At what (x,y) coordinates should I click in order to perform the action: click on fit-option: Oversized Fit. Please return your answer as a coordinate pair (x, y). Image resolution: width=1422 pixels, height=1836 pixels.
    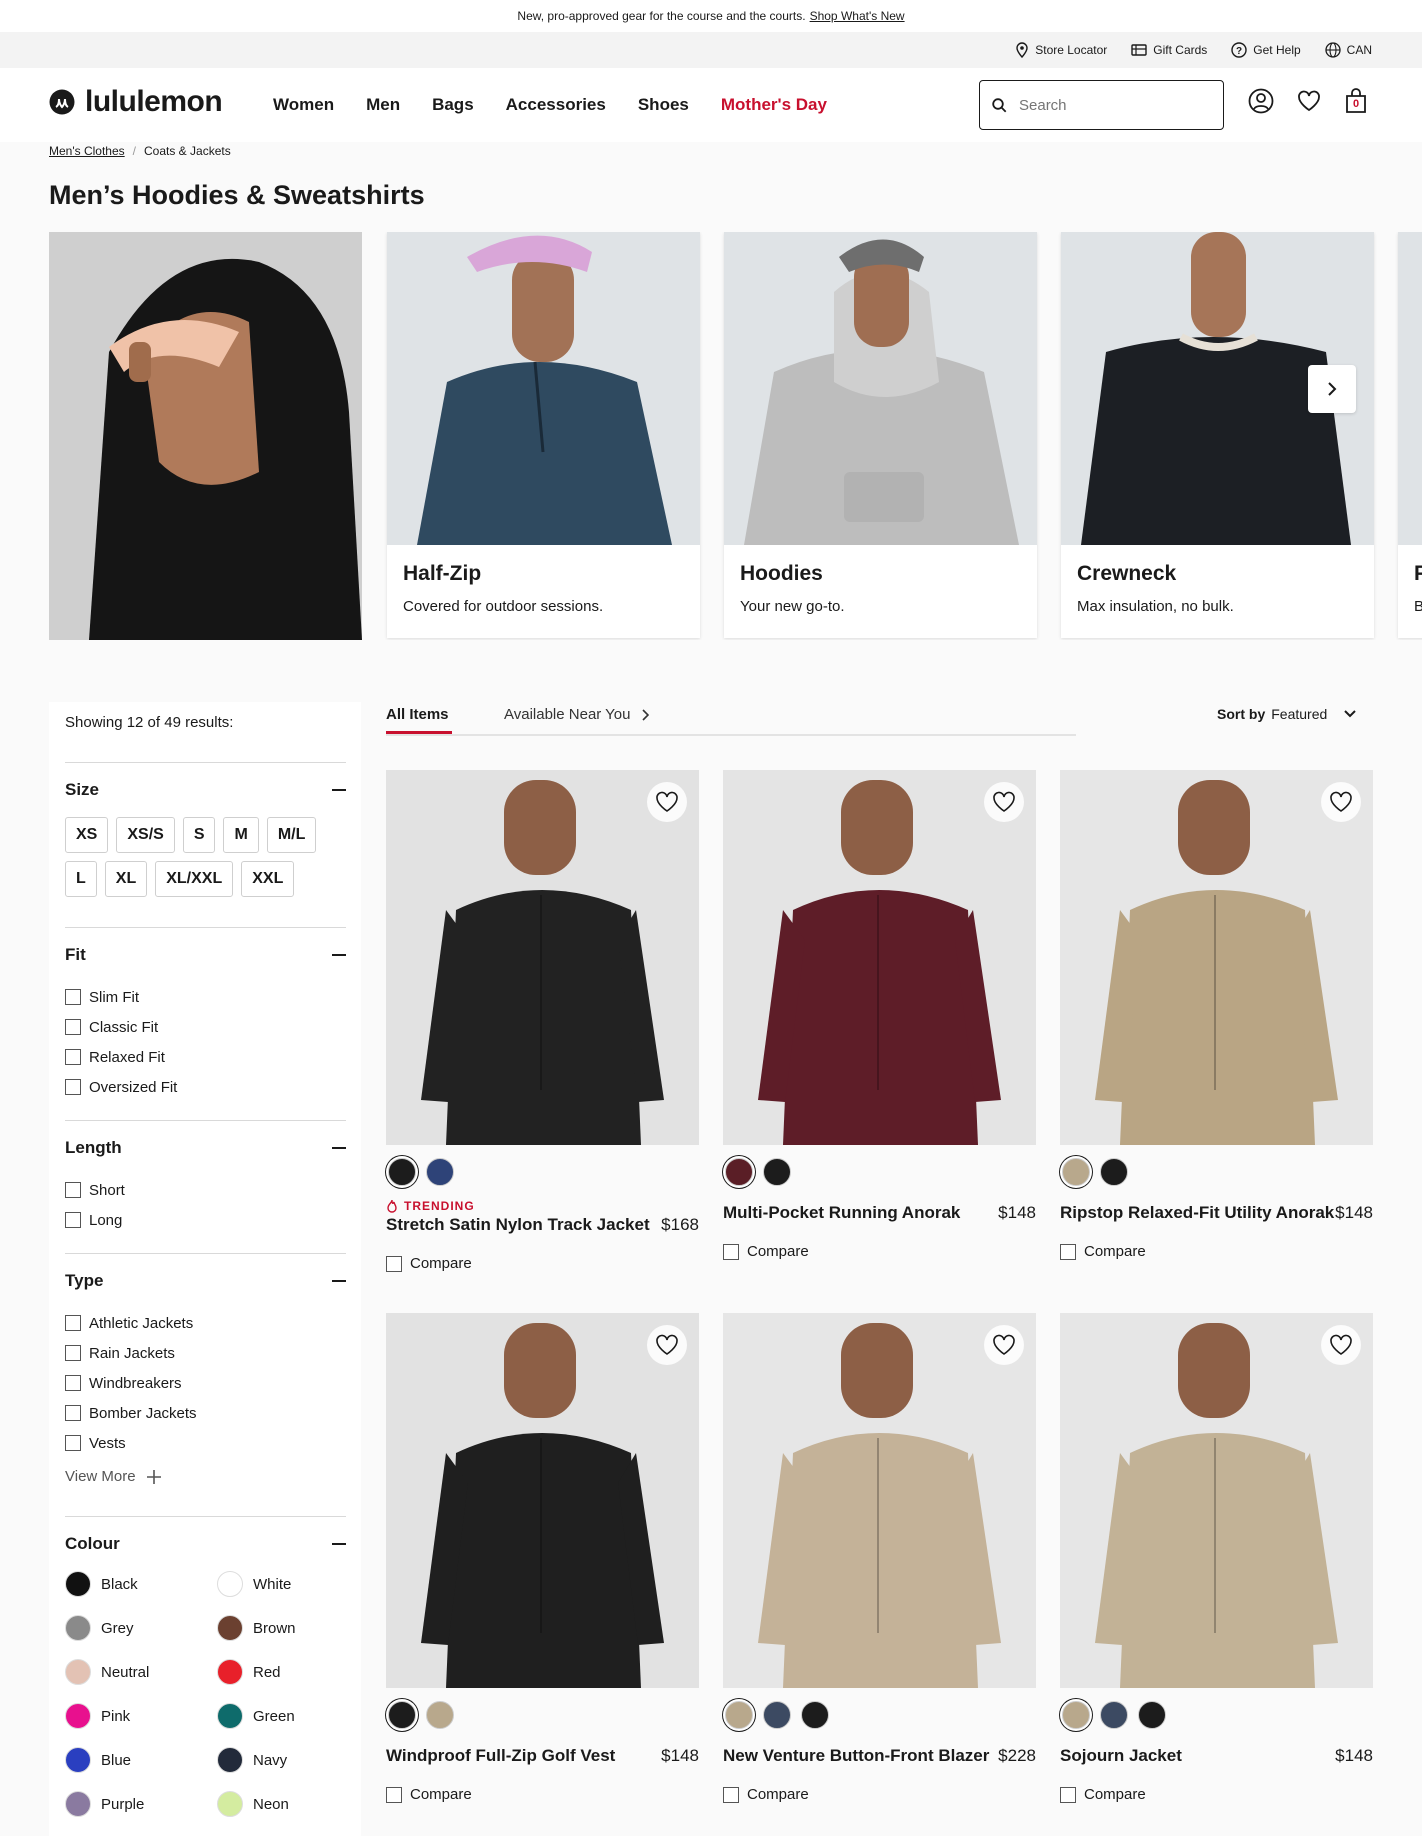
    Looking at the image, I should click on (205, 1087).